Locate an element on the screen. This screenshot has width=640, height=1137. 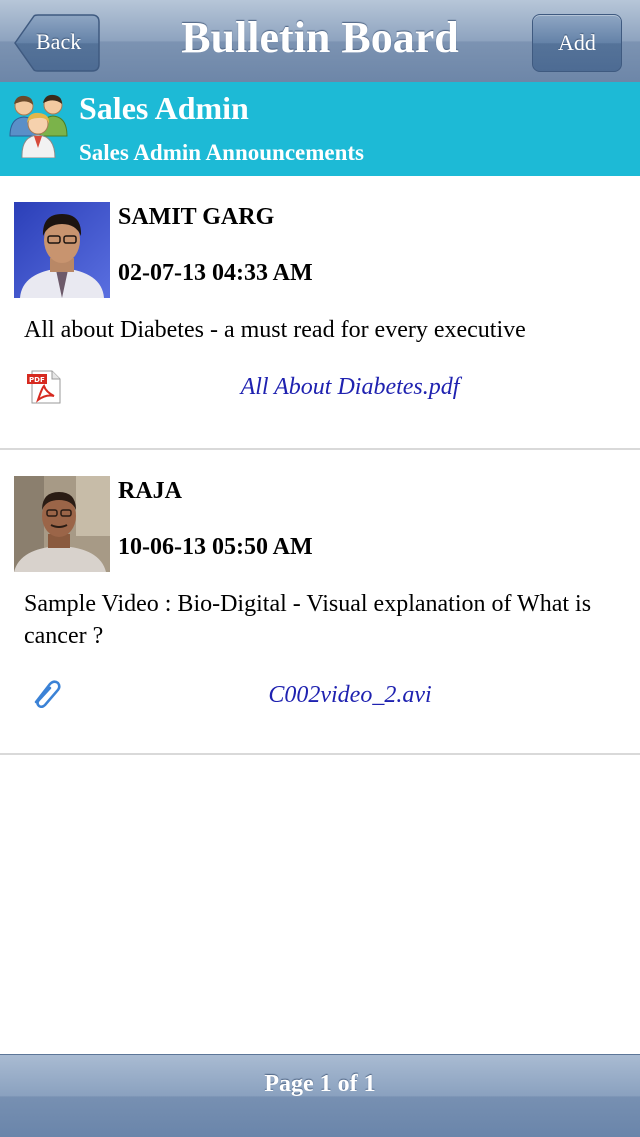
post-date: 10-06-13 05:50 AM is located at coordinates (215, 547).